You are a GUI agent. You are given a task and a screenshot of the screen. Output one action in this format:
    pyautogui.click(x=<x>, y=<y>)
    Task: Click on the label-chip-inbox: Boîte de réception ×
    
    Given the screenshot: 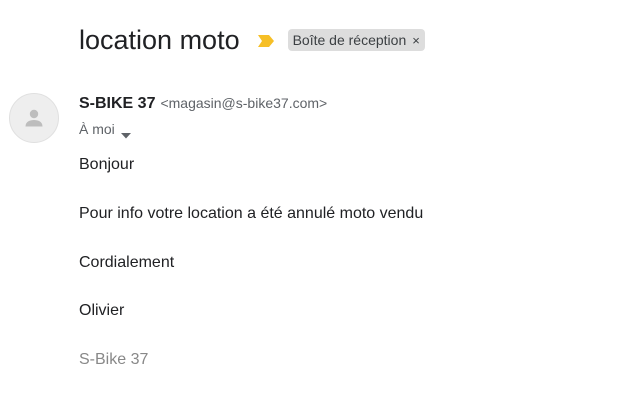 What is the action you would take?
    pyautogui.click(x=356, y=40)
    